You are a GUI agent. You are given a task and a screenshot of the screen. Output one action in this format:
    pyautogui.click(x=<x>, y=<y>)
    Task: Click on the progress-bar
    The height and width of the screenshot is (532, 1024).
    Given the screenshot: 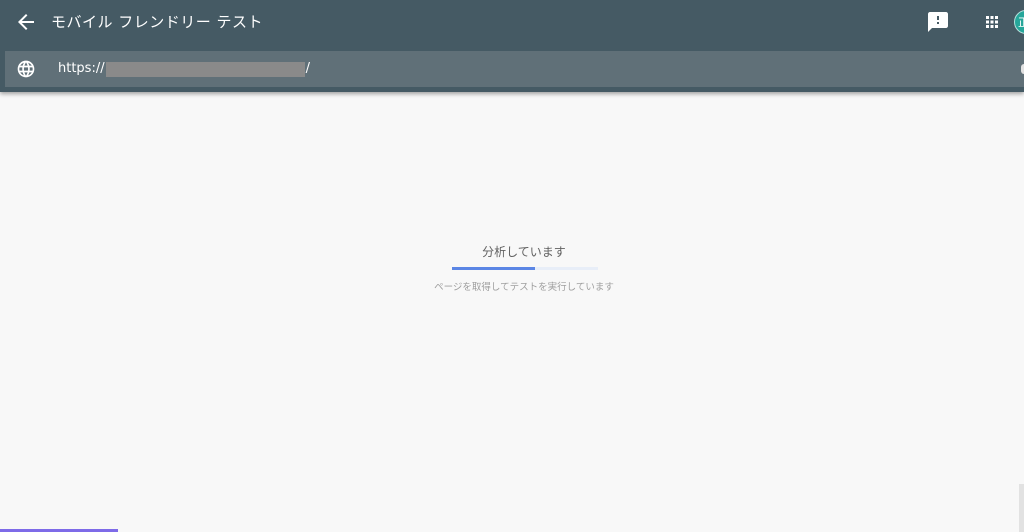 What is the action you would take?
    pyautogui.click(x=525, y=268)
    